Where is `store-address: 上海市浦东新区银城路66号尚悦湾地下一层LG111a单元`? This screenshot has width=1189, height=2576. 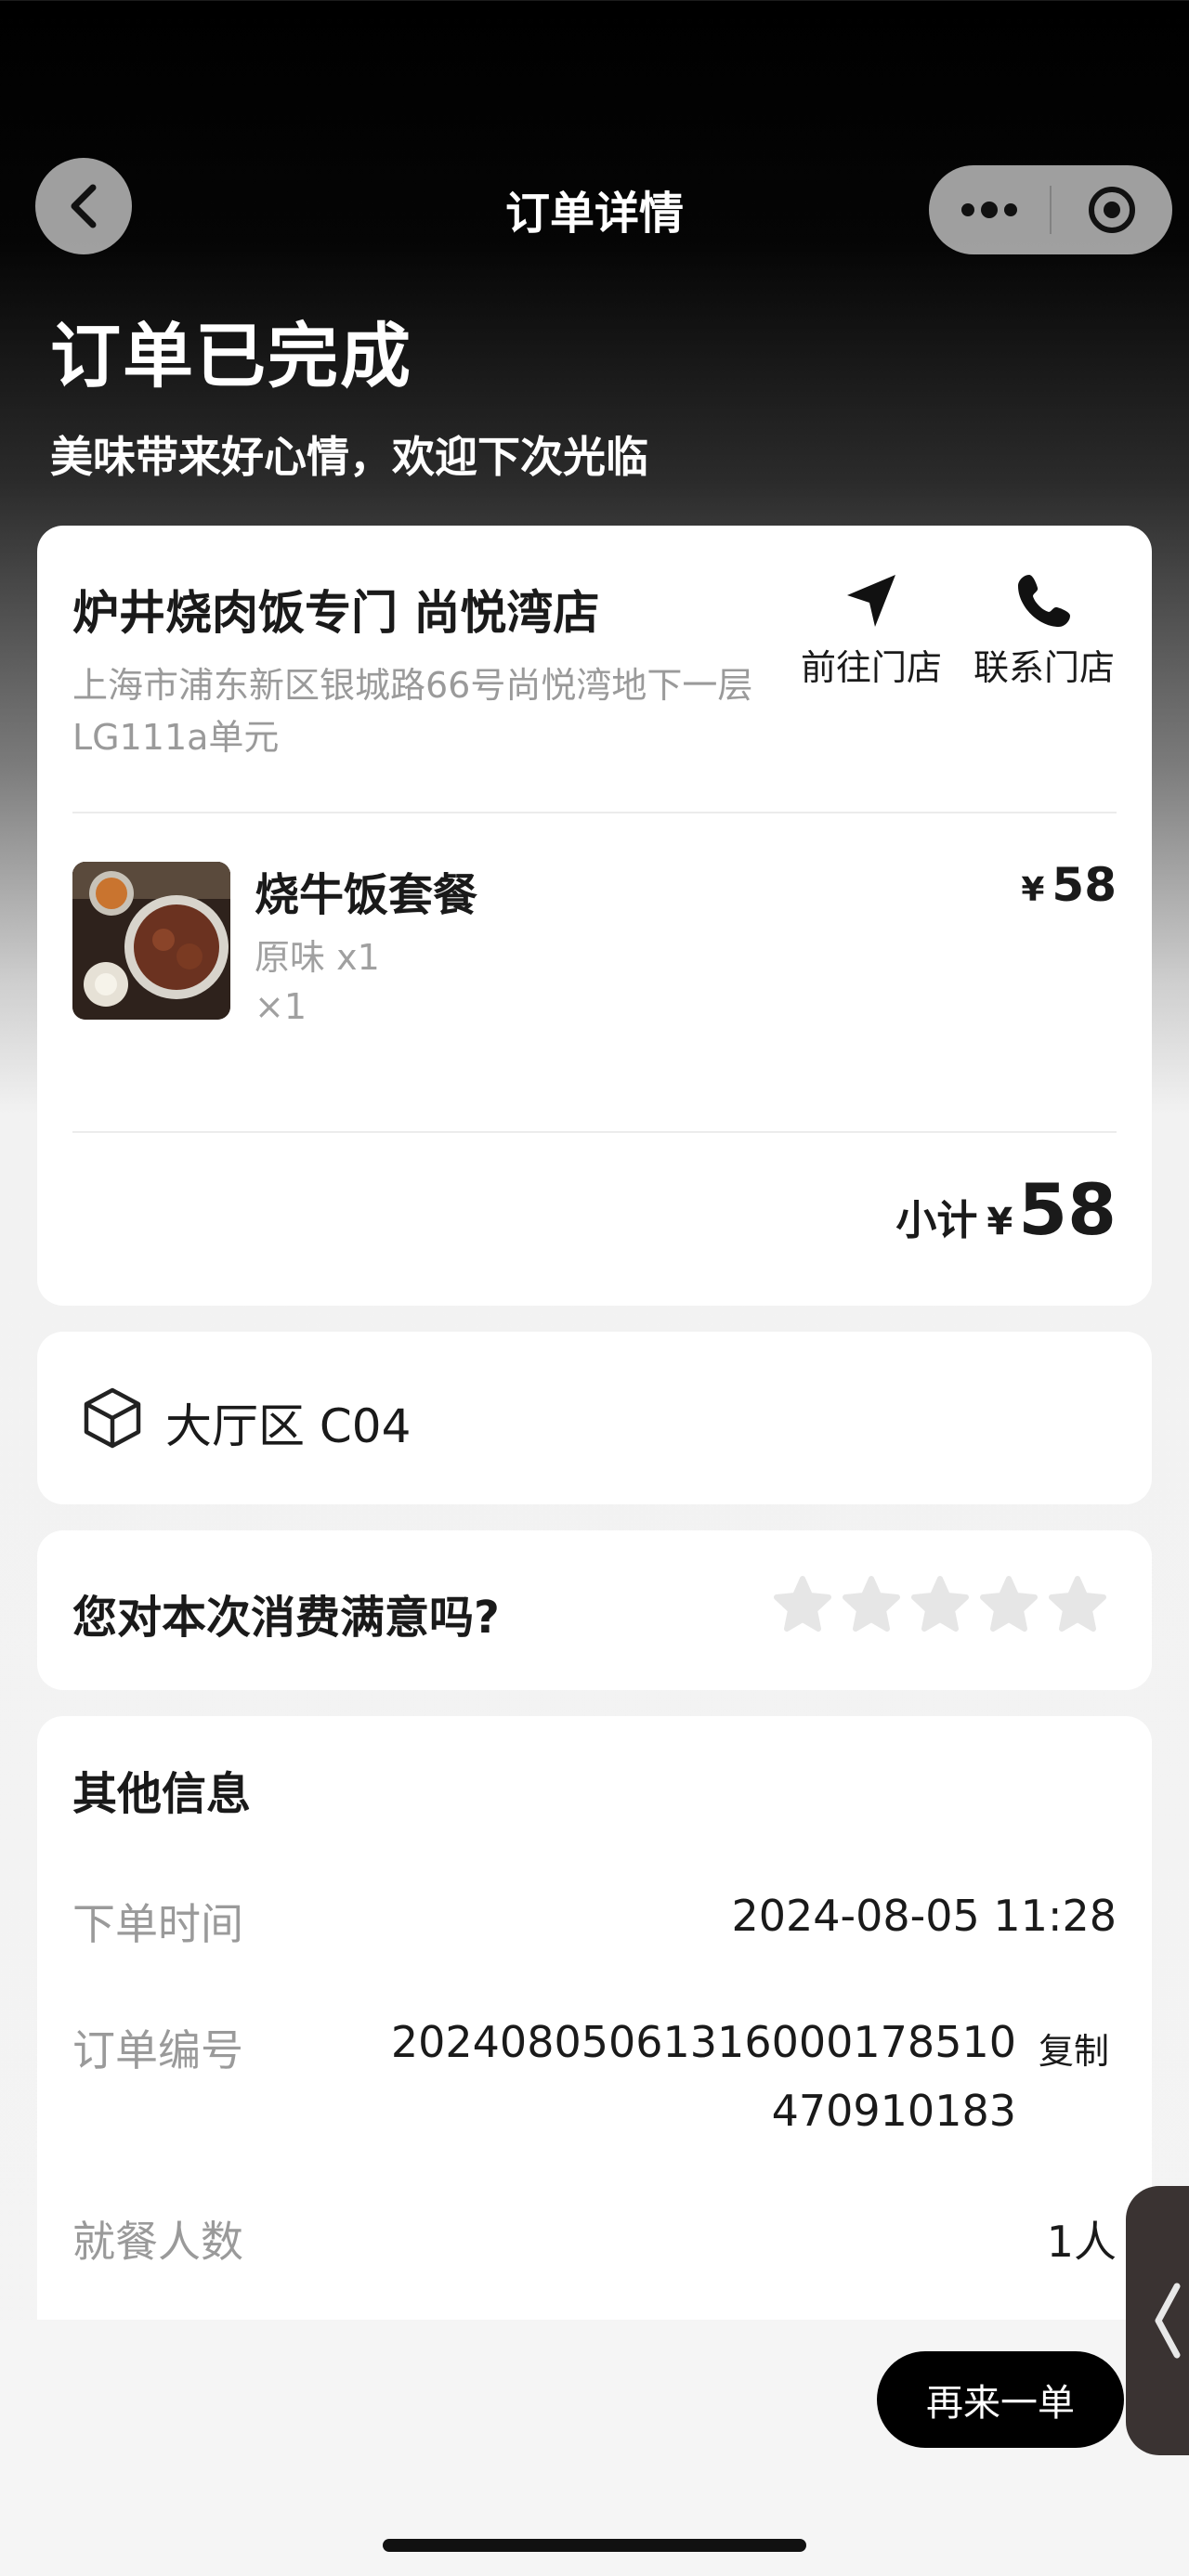
store-address: 上海市浦东新区银城路66号尚悦湾地下一层LG111a单元 is located at coordinates (412, 711).